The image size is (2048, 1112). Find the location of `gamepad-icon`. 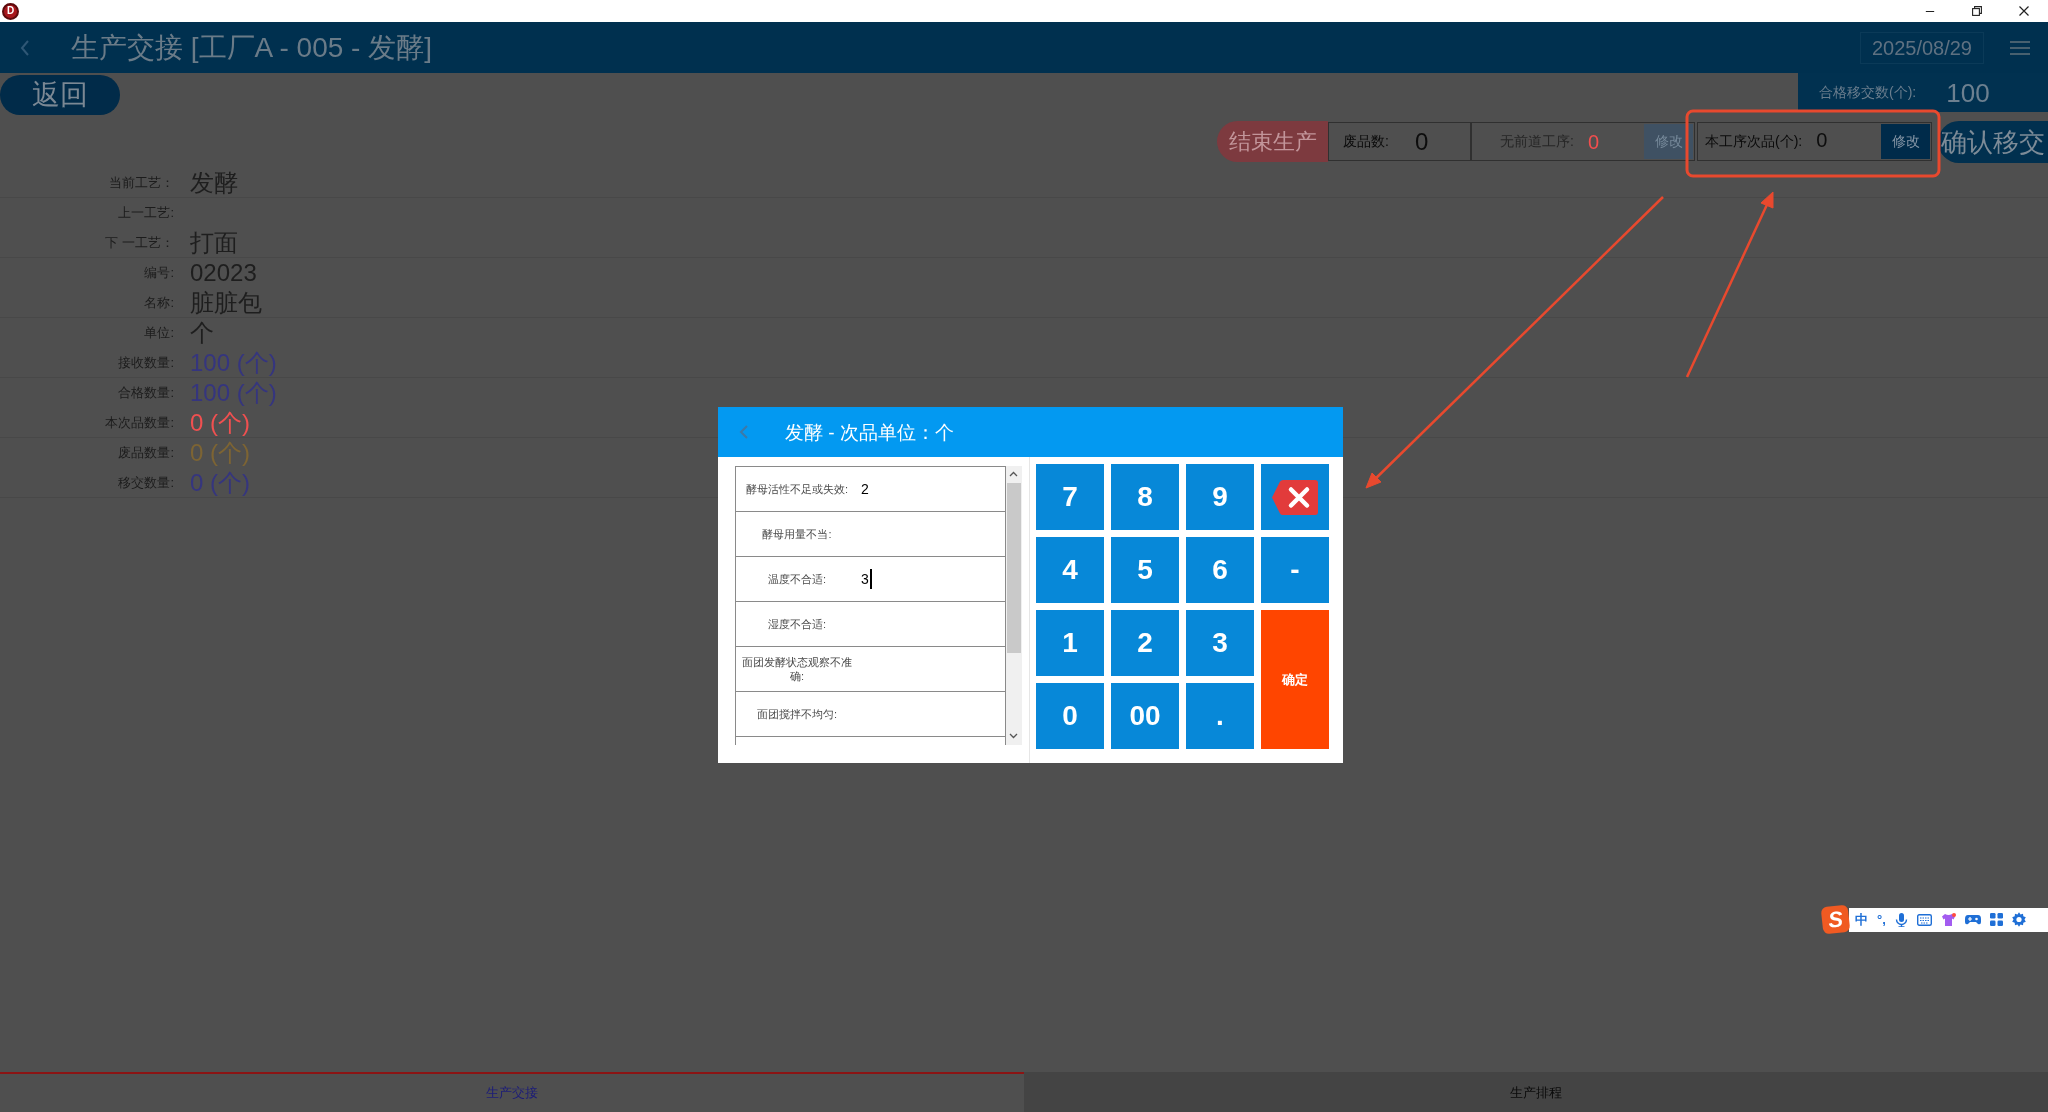

gamepad-icon is located at coordinates (1972, 919).